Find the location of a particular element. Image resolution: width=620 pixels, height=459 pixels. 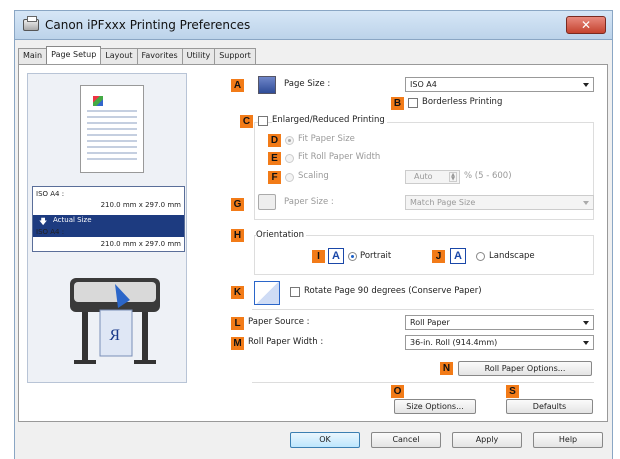

fit-roll-width-radio is located at coordinates (289, 158).